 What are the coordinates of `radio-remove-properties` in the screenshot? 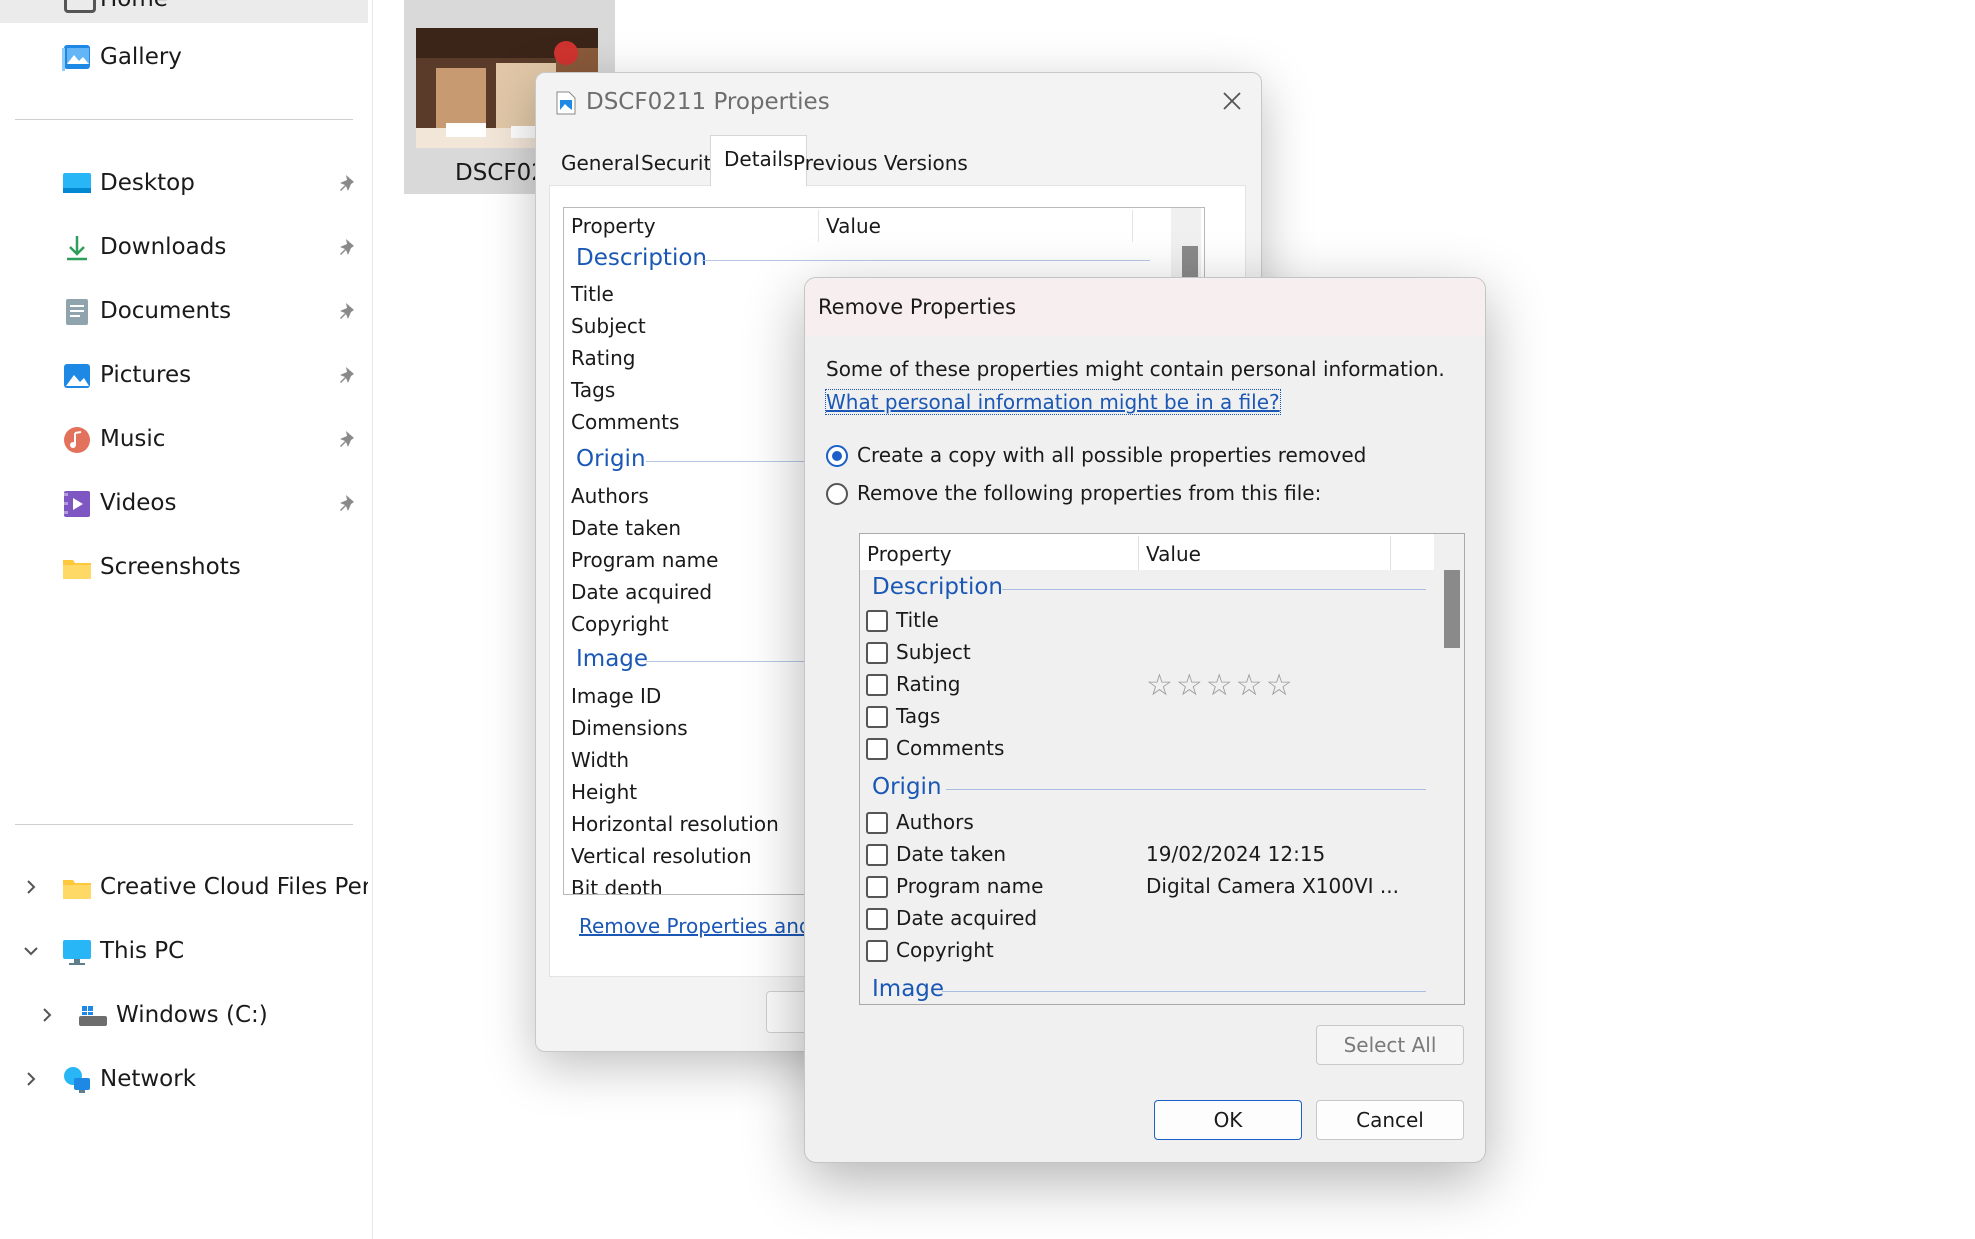 It's located at (837, 494).